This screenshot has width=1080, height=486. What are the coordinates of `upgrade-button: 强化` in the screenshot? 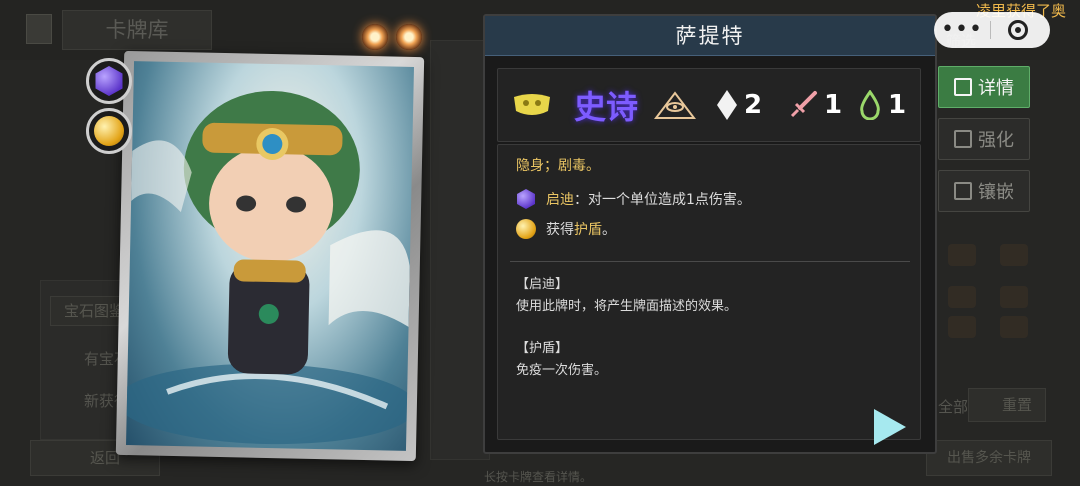 It's located at (984, 139).